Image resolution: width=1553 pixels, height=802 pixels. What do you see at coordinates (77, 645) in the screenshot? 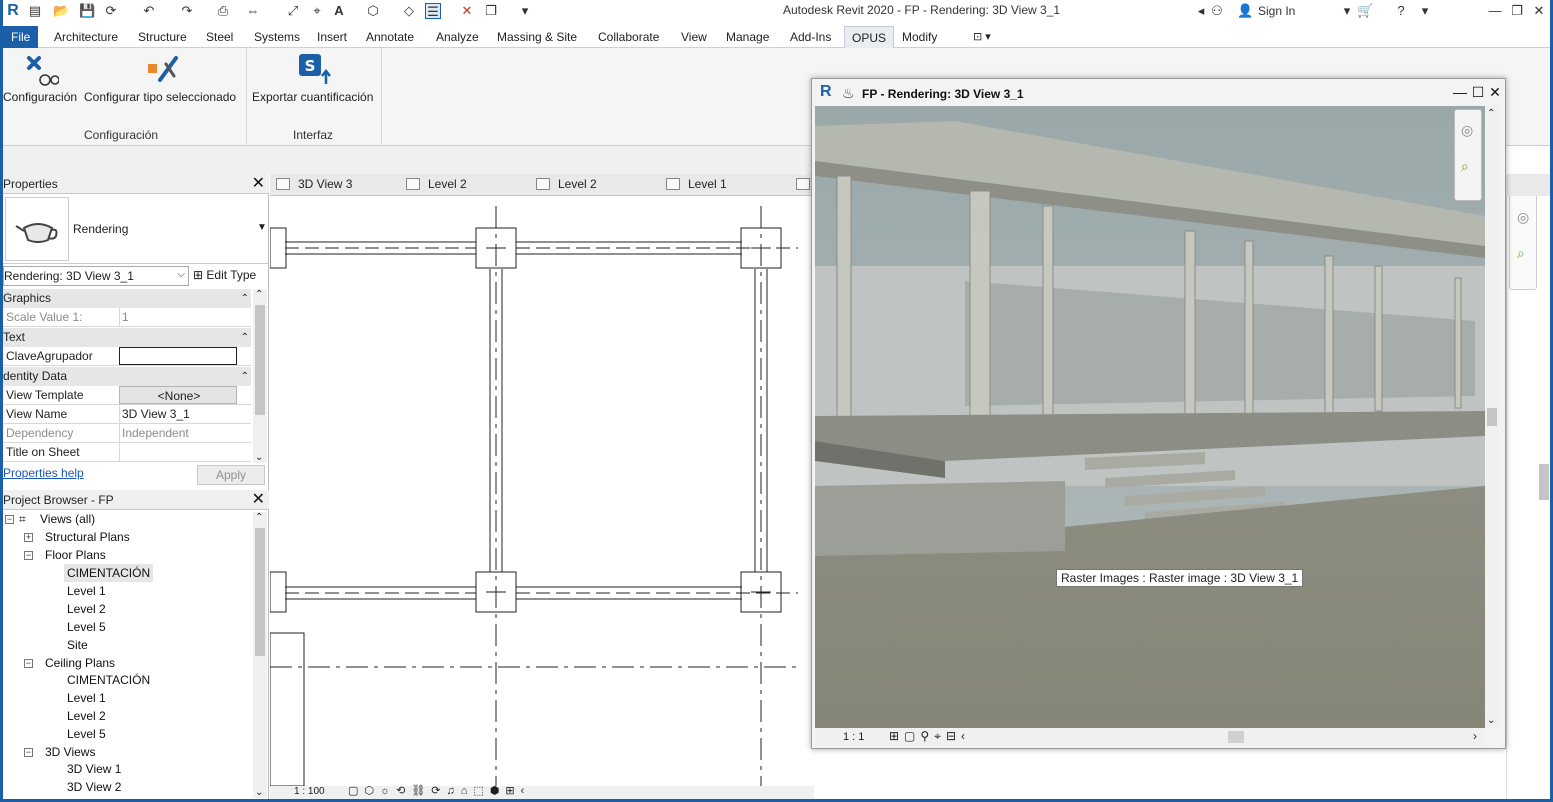
I see `tree-floor-site: Site` at bounding box center [77, 645].